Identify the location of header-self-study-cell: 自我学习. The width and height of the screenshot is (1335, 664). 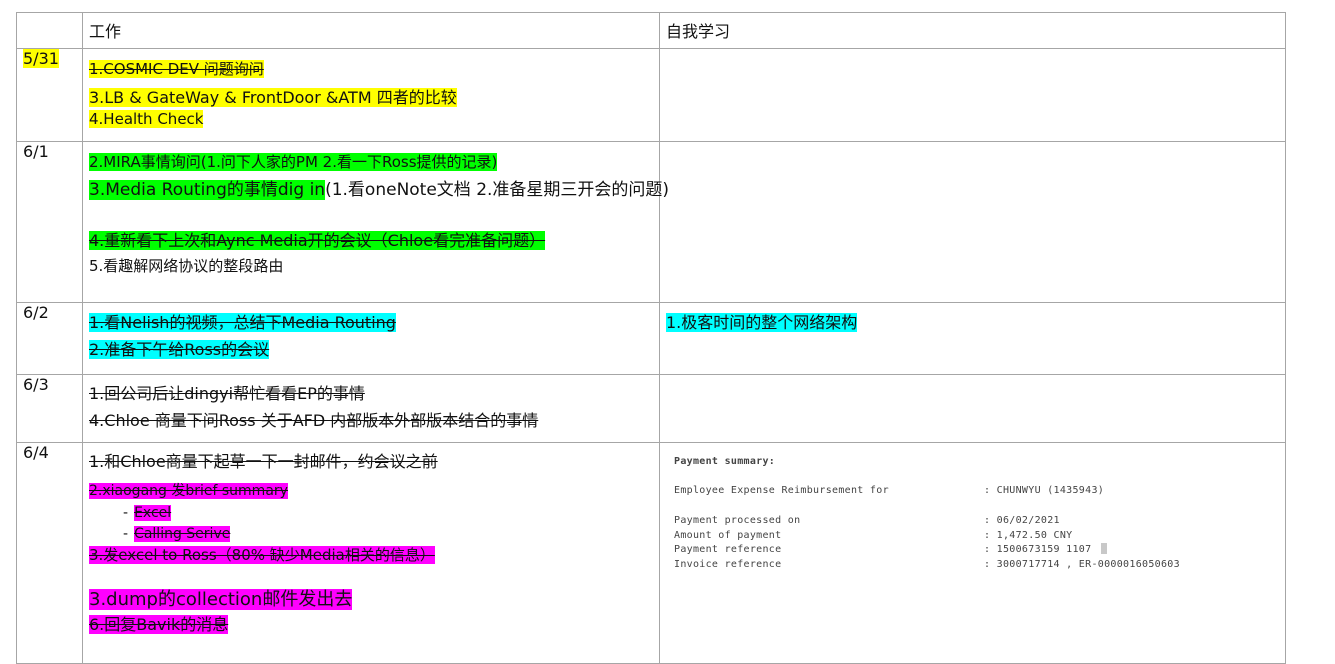
(972, 30).